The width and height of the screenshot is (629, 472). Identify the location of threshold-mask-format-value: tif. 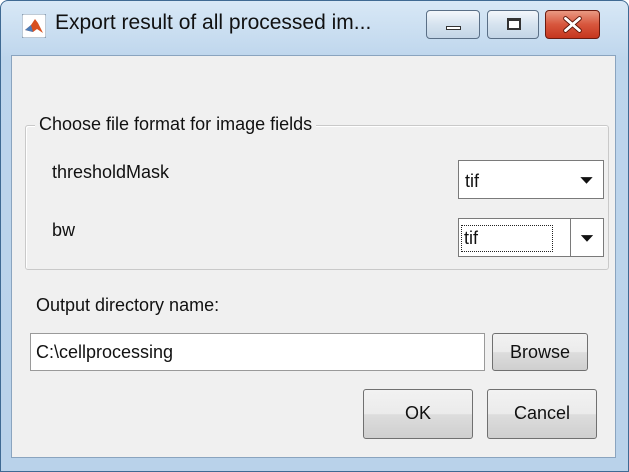
(472, 181).